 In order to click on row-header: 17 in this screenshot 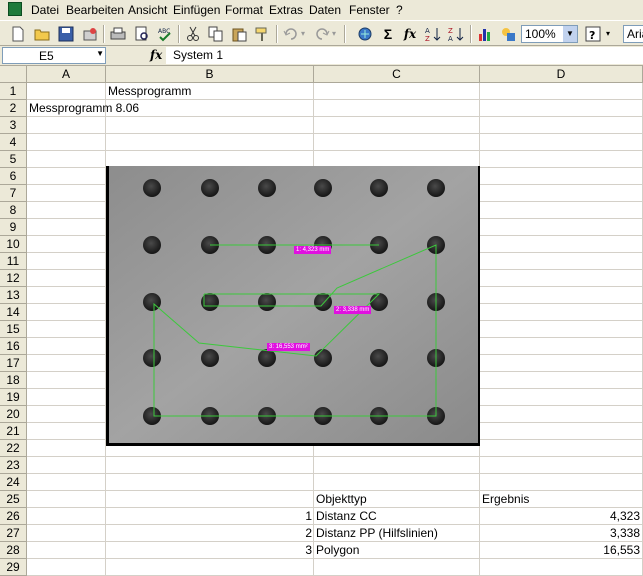, I will do `click(13, 363)`.